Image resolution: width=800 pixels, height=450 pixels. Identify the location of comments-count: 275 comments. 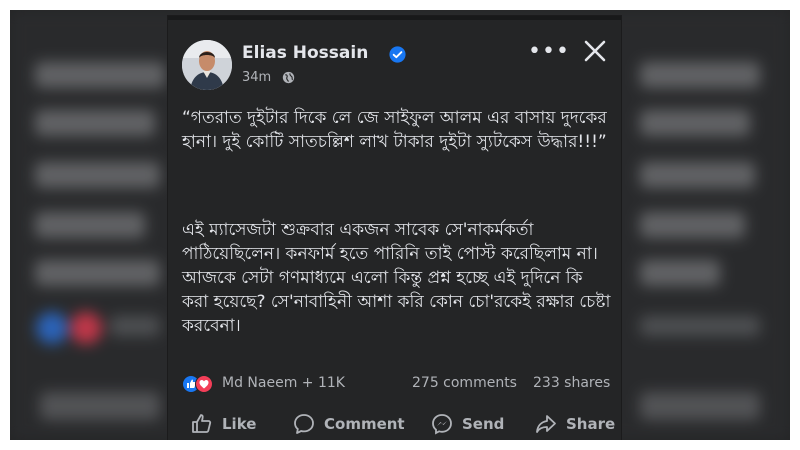
(464, 383).